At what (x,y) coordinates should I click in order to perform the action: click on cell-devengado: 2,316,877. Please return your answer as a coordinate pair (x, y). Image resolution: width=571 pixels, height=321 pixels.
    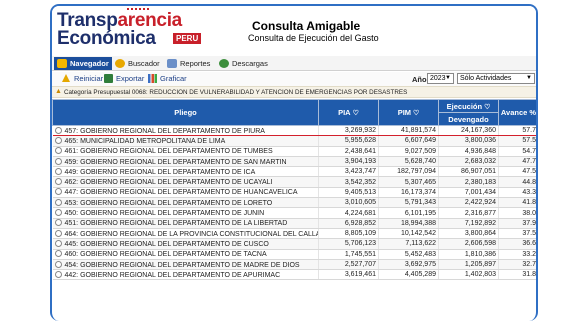
    Looking at the image, I should click on (468, 213).